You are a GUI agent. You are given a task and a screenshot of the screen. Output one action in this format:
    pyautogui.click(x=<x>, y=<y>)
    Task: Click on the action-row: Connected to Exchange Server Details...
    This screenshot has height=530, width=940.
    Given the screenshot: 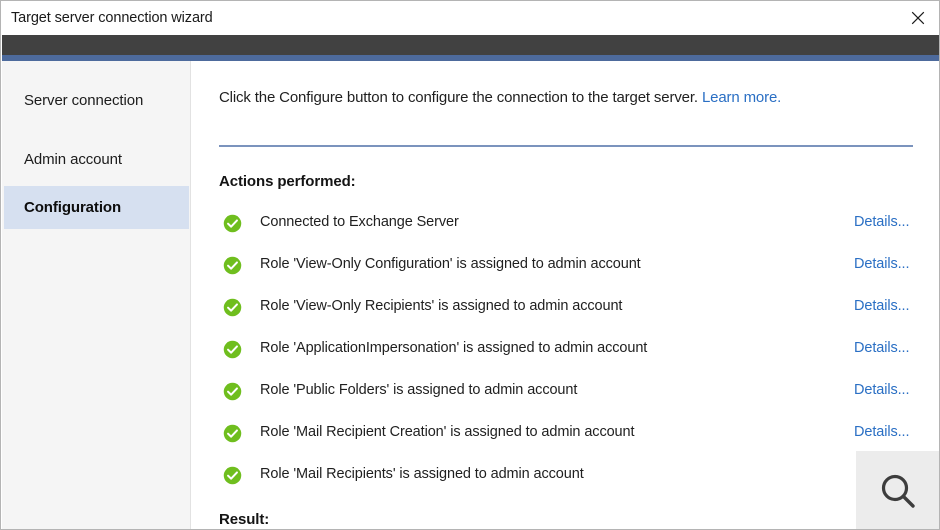 What is the action you would take?
    pyautogui.click(x=565, y=226)
    